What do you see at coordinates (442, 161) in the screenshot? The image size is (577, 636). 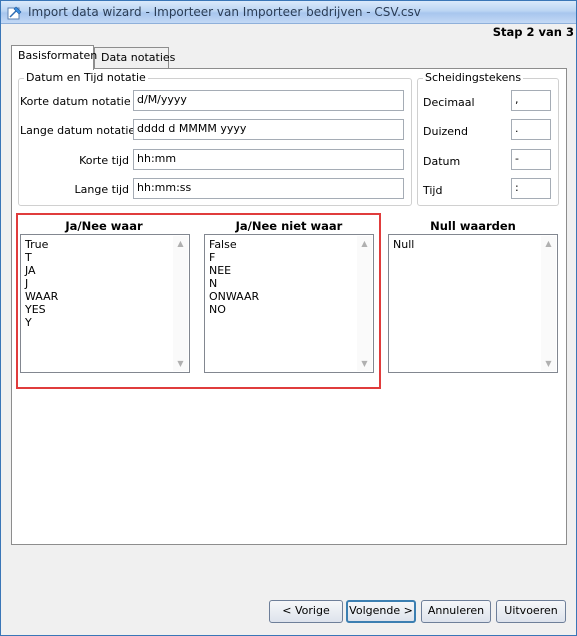 I see `date-separator-label: Datum` at bounding box center [442, 161].